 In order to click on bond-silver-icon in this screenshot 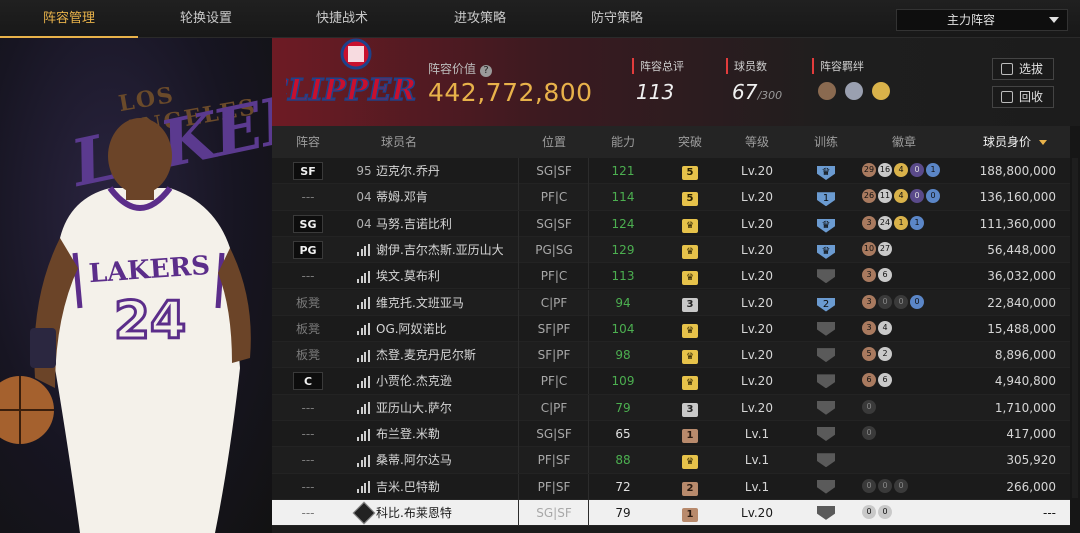, I will do `click(854, 91)`.